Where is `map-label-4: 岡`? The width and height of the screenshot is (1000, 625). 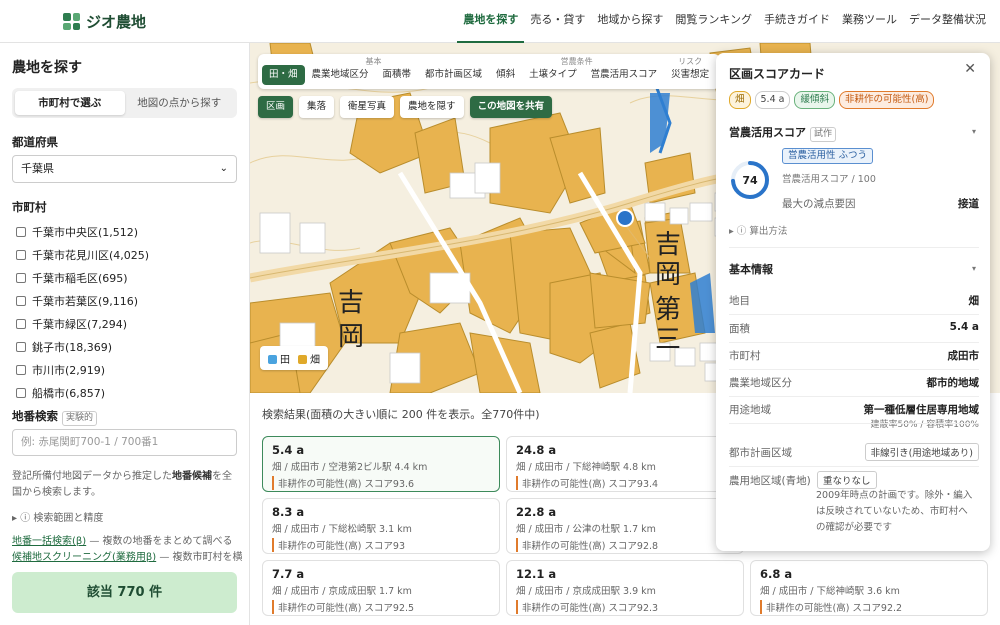
map-label-4: 岡 is located at coordinates (668, 275).